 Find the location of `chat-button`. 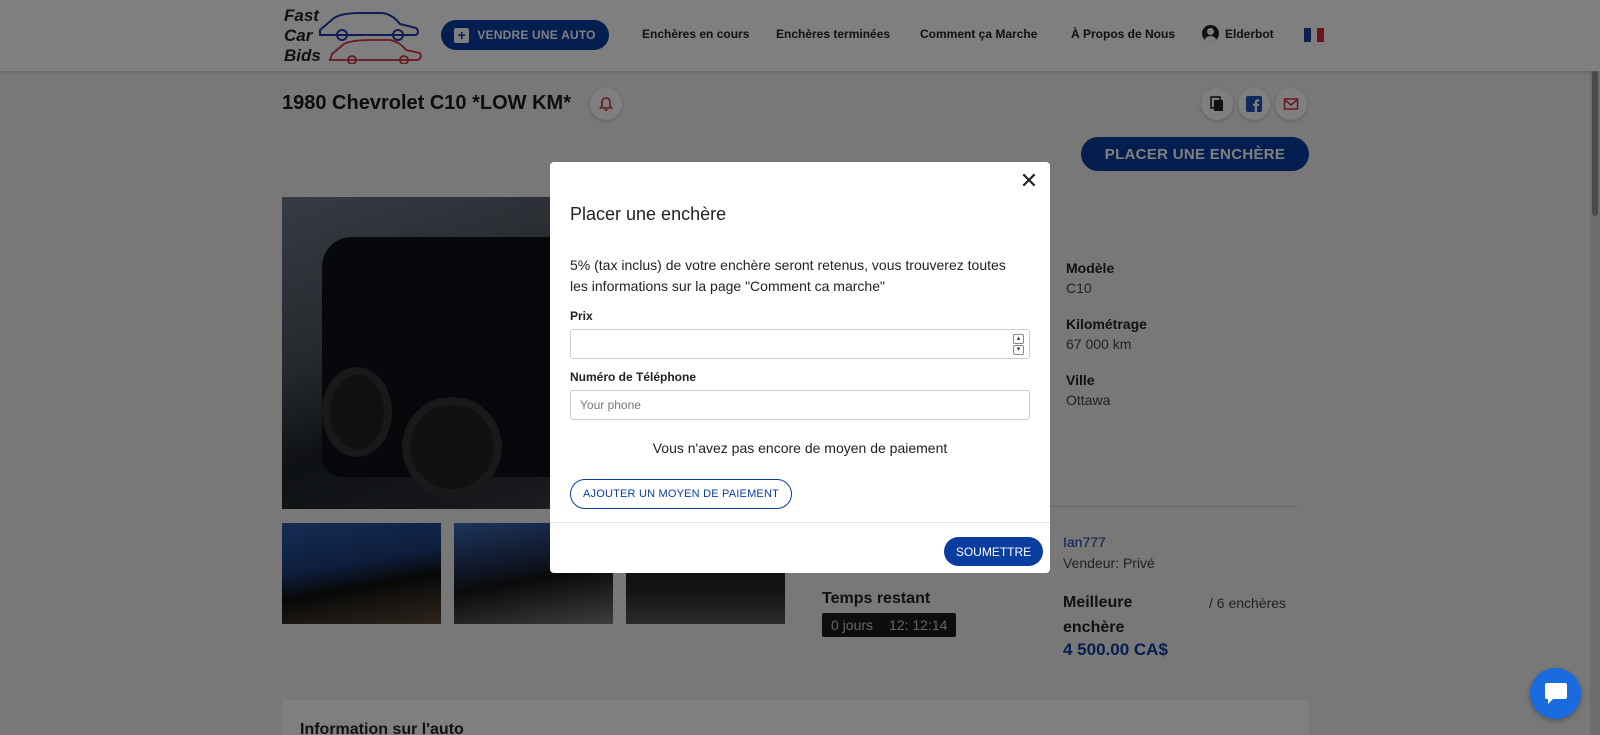

chat-button is located at coordinates (1555, 693).